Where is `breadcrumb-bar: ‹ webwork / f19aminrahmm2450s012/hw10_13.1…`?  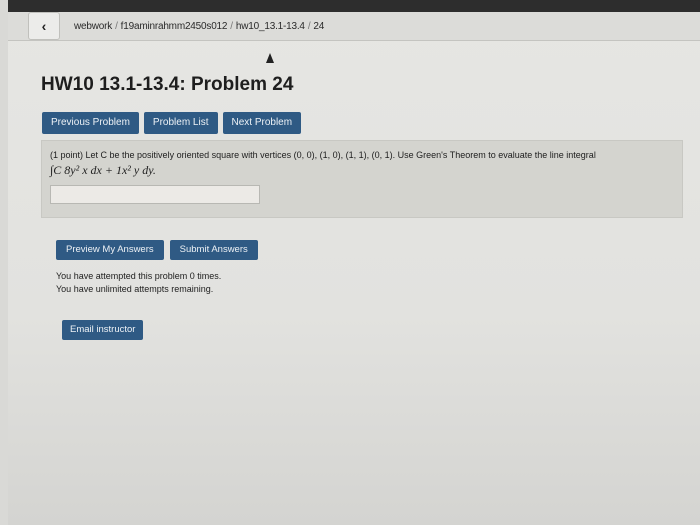 breadcrumb-bar: ‹ webwork / f19aminrahmm2450s012/hw10_13.1… is located at coordinates (354, 26).